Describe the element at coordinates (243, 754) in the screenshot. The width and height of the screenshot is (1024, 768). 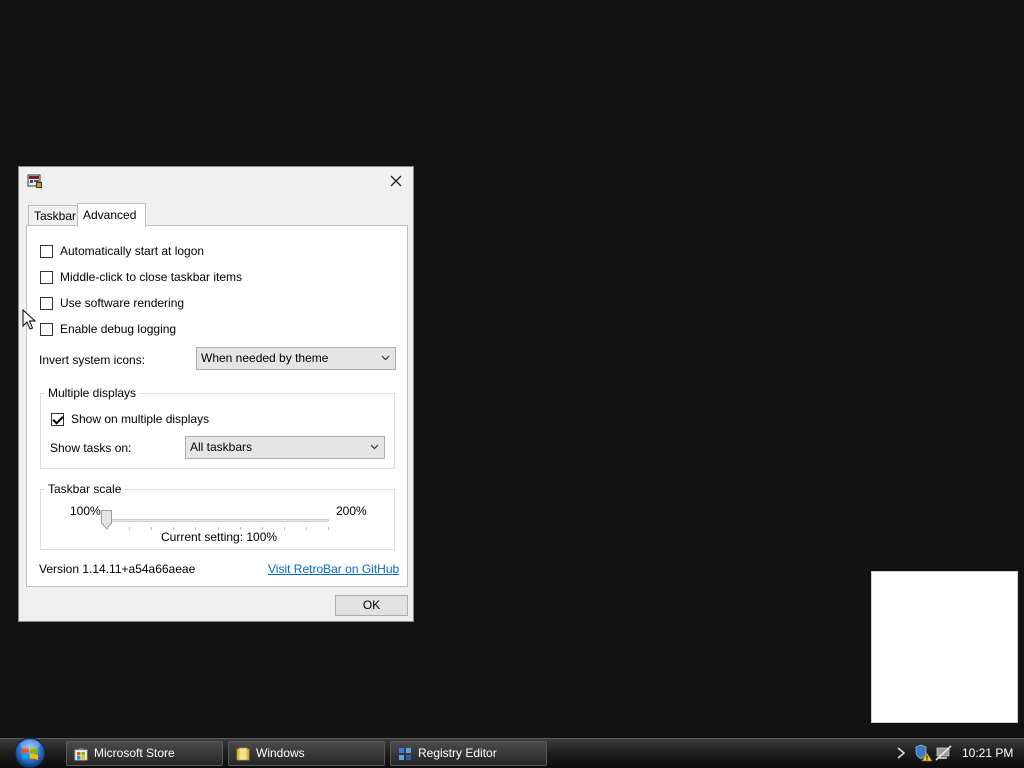
I see `folder-icon` at that location.